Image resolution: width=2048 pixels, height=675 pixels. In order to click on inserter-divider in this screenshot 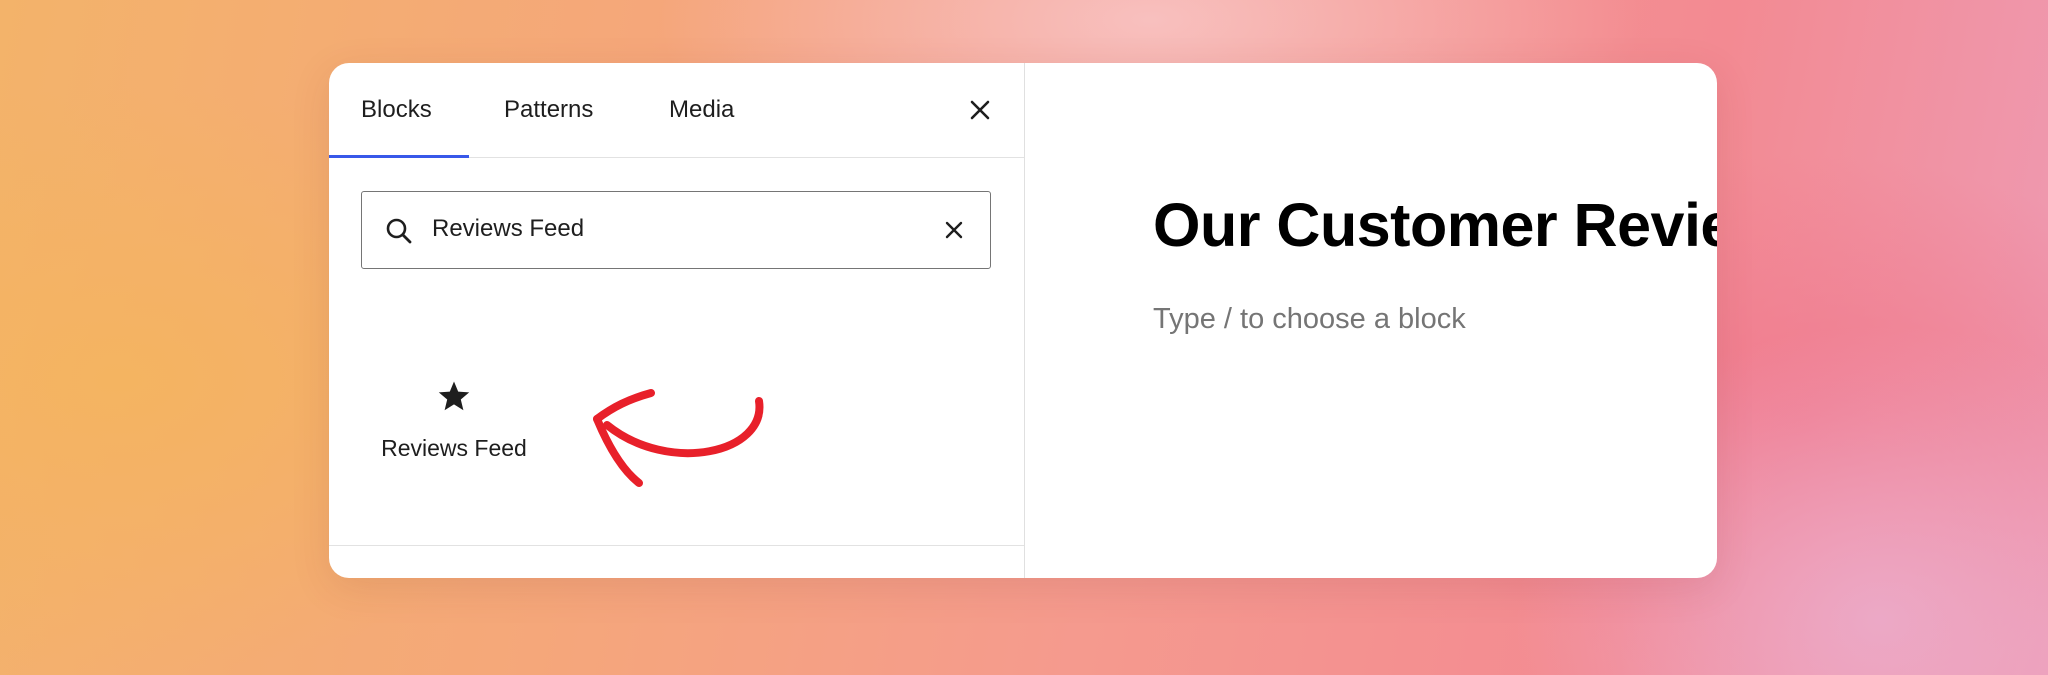, I will do `click(676, 545)`.